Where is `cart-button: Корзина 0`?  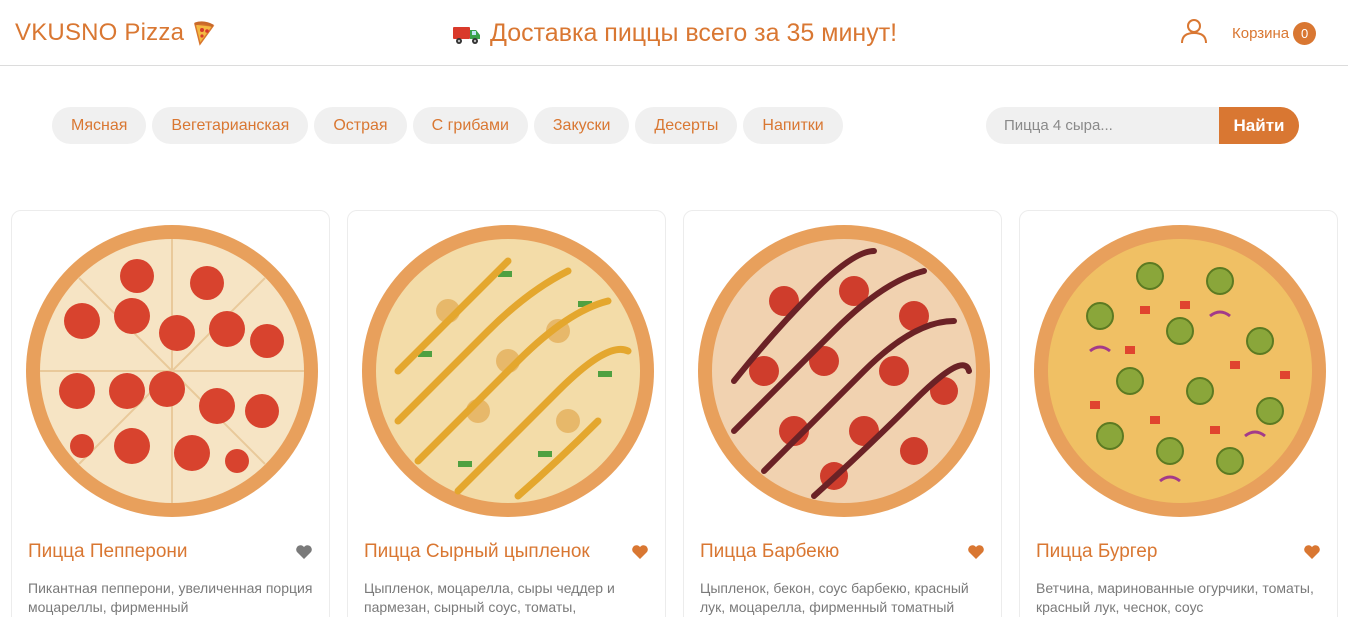
cart-button: Корзина 0 is located at coordinates (1274, 33).